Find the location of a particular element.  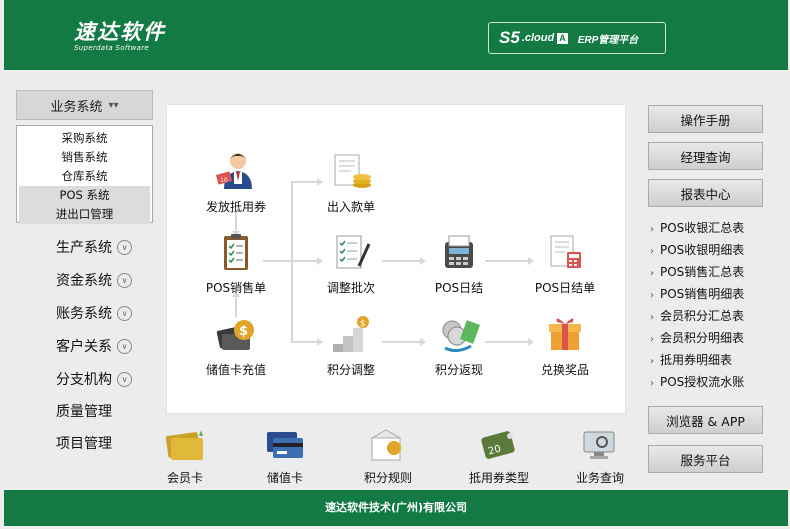

business-item-purchase: 采购系统 is located at coordinates (84, 138).